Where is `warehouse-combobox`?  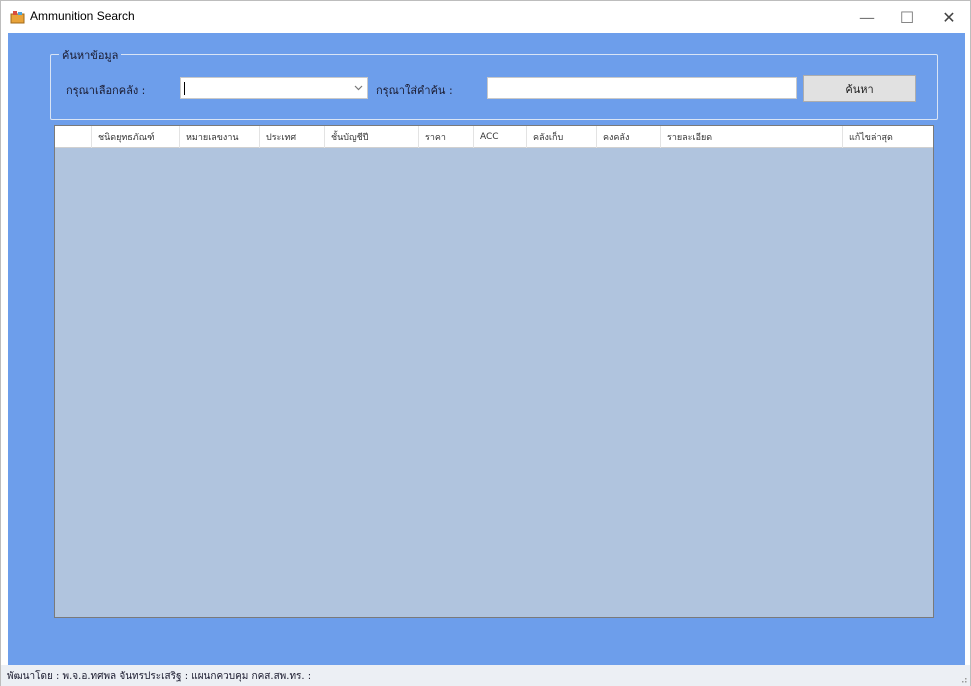
warehouse-combobox is located at coordinates (274, 88).